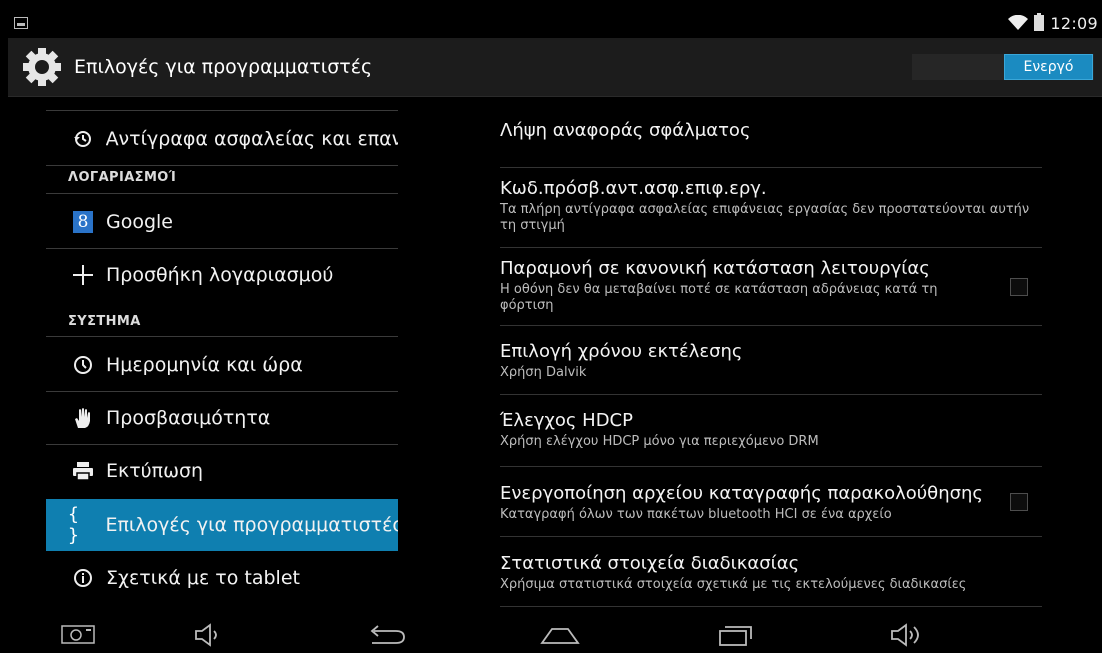 Image resolution: width=1102 pixels, height=653 pixels. Describe the element at coordinates (104, 321) in the screenshot. I see `section-header-system: ΣΥΣΤΗΜΑ` at that location.